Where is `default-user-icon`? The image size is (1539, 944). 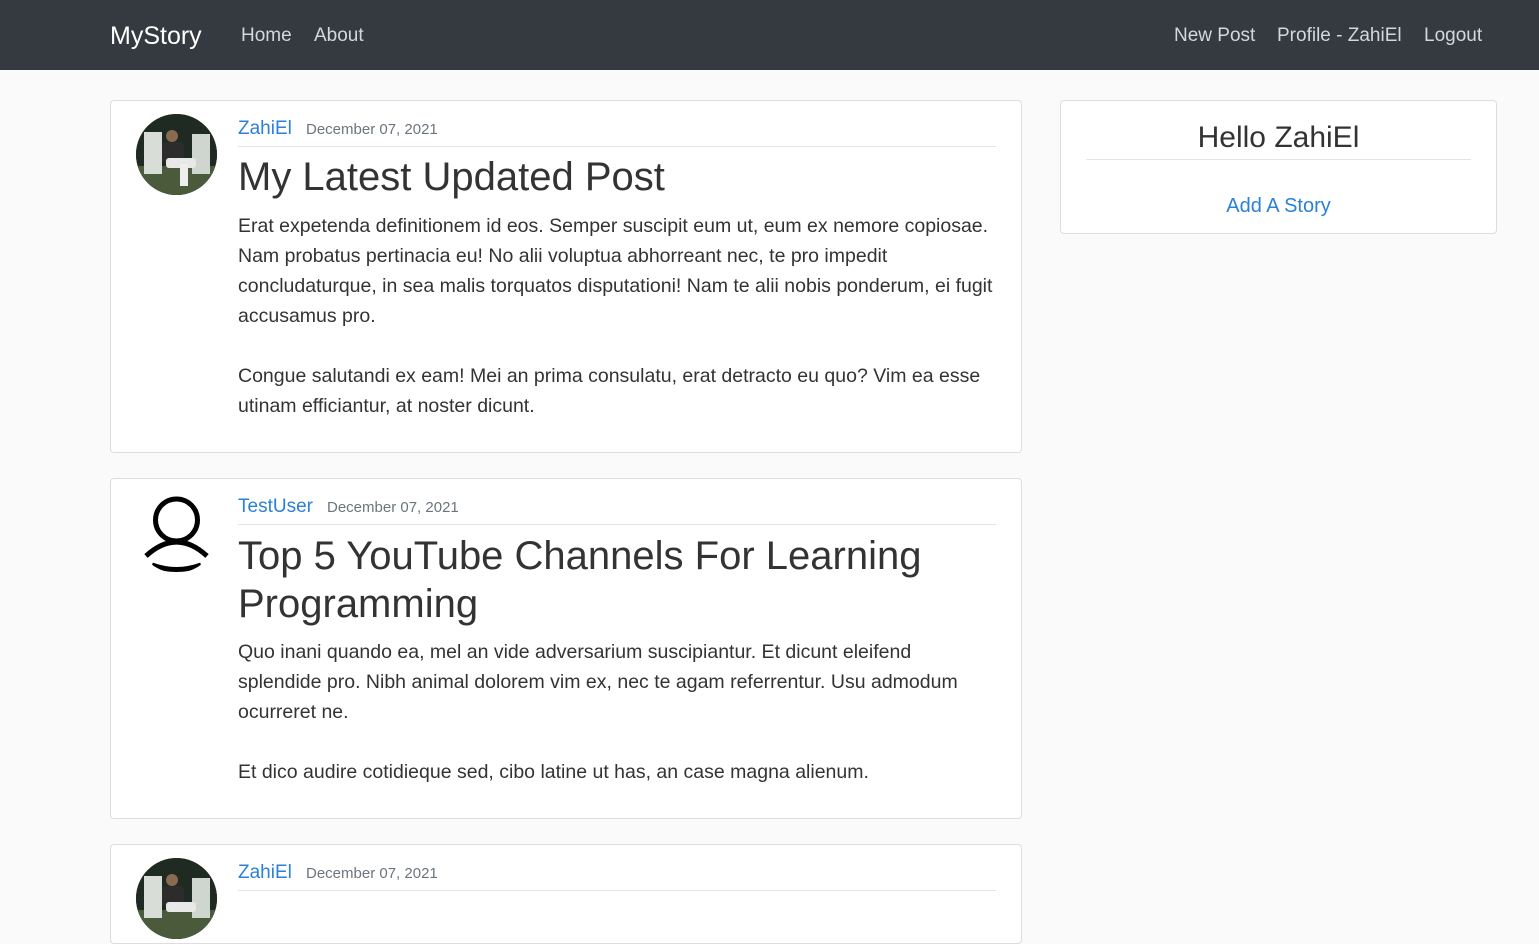 default-user-icon is located at coordinates (176, 534).